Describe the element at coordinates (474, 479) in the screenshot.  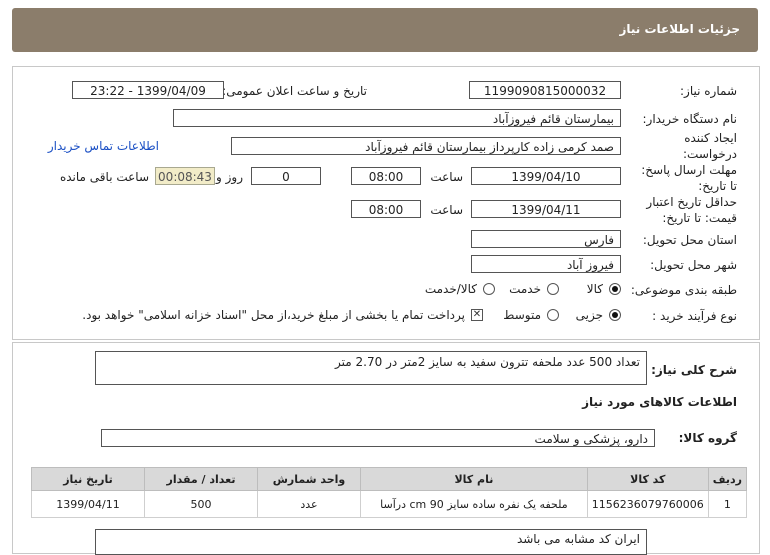
I see `col-item-name: نام کالا` at that location.